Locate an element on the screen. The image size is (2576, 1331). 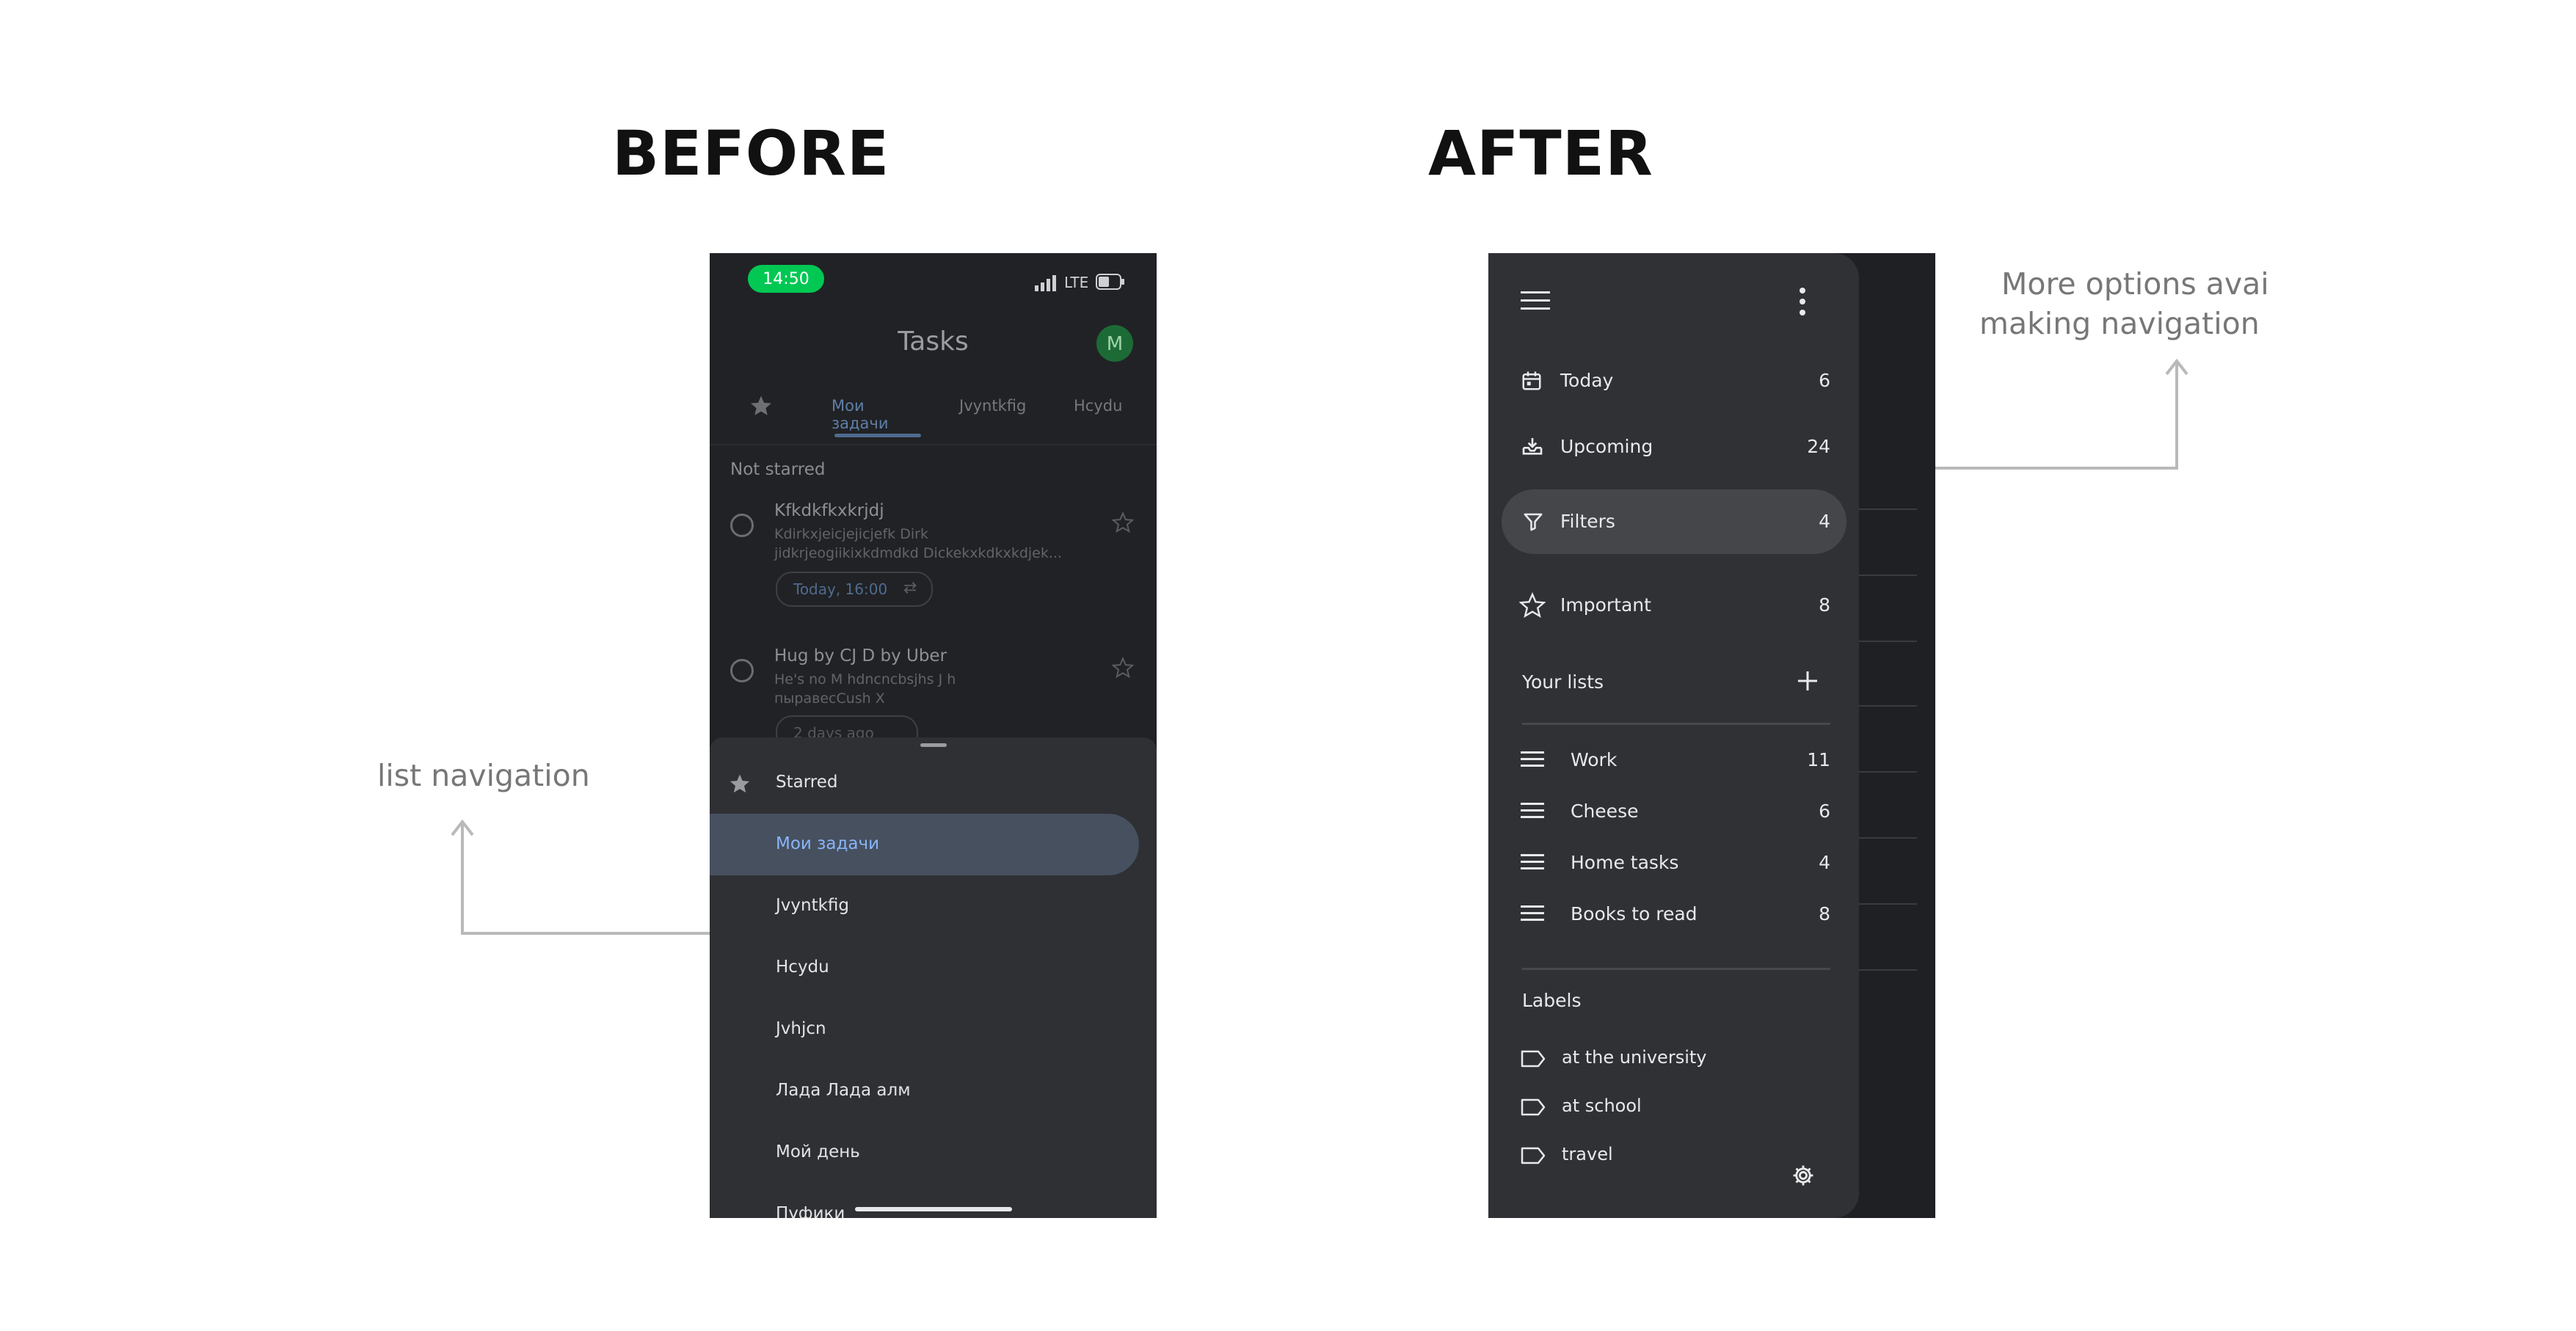
list-item-home-tasks: Home tasks 4 is located at coordinates (1674, 863).